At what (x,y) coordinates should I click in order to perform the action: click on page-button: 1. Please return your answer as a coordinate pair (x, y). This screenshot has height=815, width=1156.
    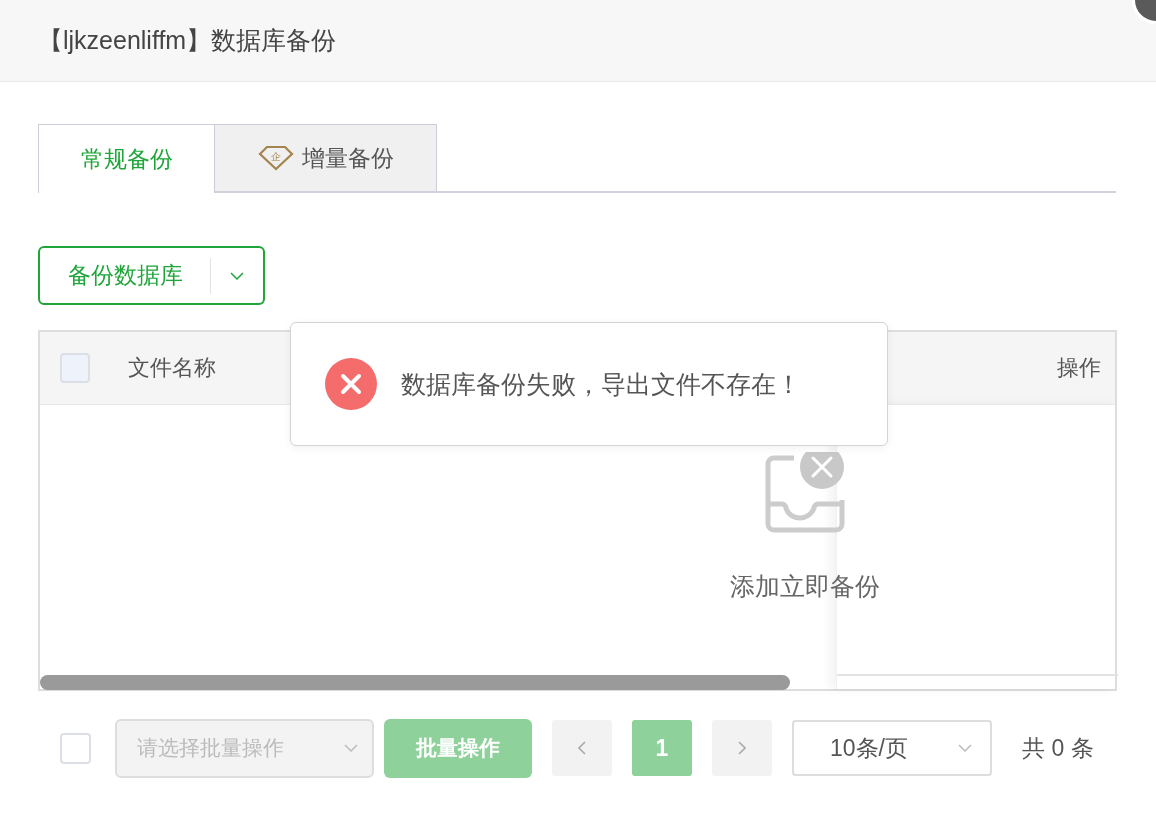
    Looking at the image, I should click on (662, 748).